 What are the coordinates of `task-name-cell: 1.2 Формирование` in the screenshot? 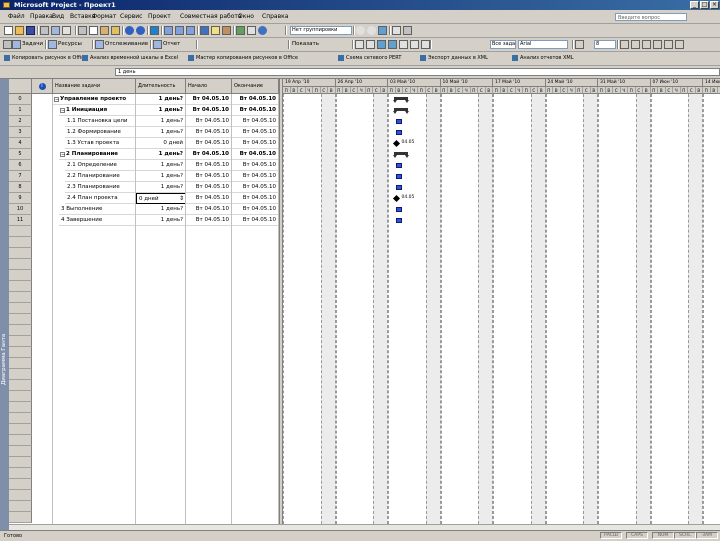 It's located at (100, 132).